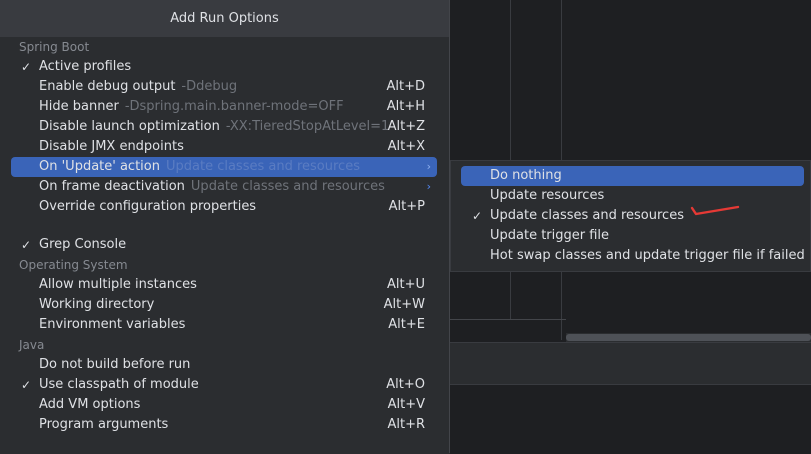 Image resolution: width=811 pixels, height=454 pixels. What do you see at coordinates (224, 245) in the screenshot?
I see `option-grep-console: ✓ Grep Console` at bounding box center [224, 245].